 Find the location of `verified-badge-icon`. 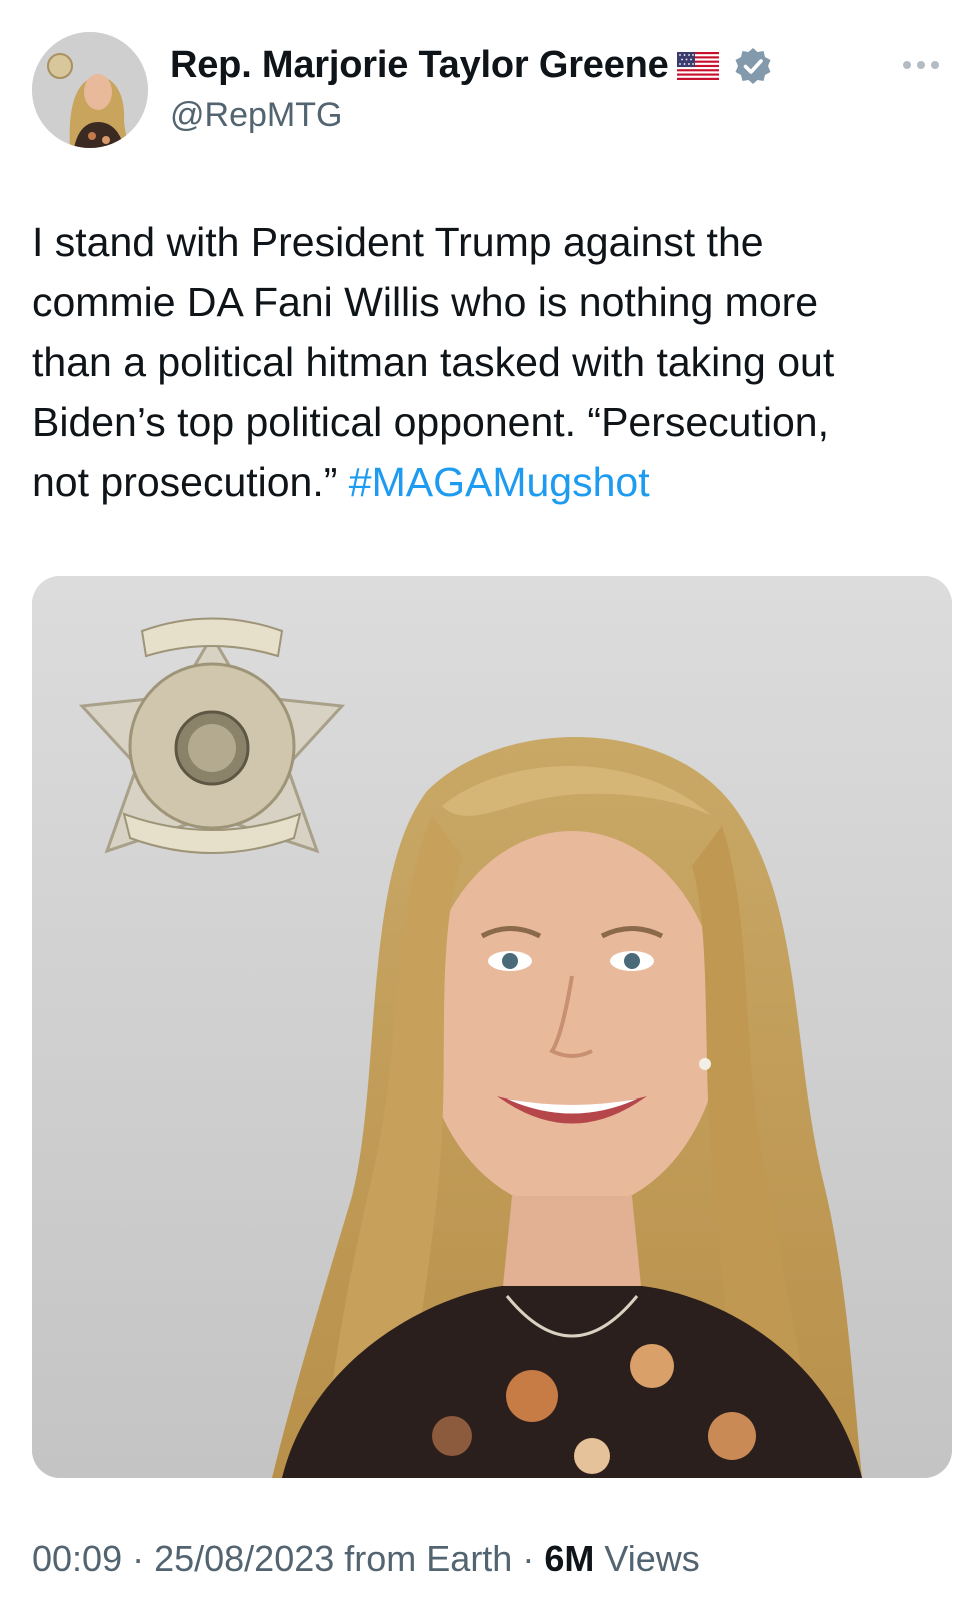

verified-badge-icon is located at coordinates (753, 66).